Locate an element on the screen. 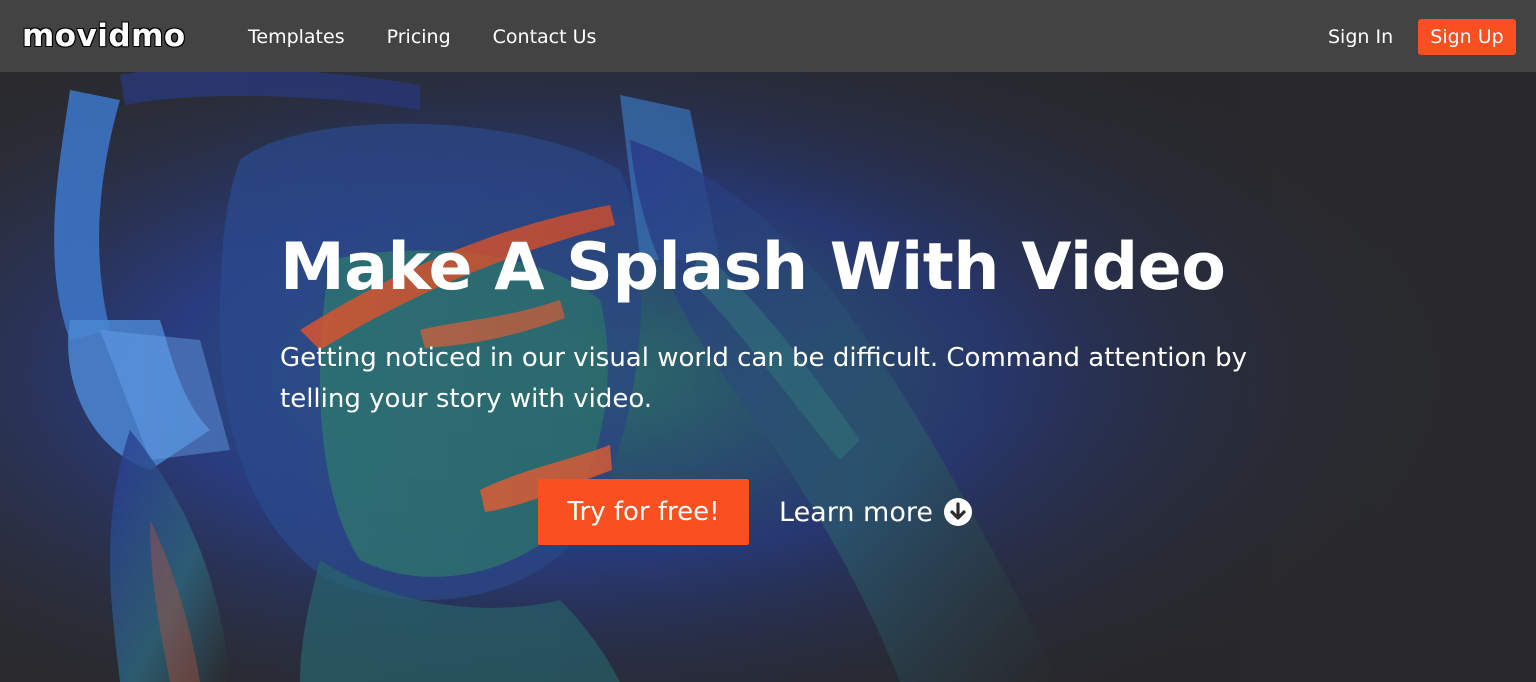 This screenshot has height=682, width=1536. nav-link-templates: Templates is located at coordinates (296, 37).